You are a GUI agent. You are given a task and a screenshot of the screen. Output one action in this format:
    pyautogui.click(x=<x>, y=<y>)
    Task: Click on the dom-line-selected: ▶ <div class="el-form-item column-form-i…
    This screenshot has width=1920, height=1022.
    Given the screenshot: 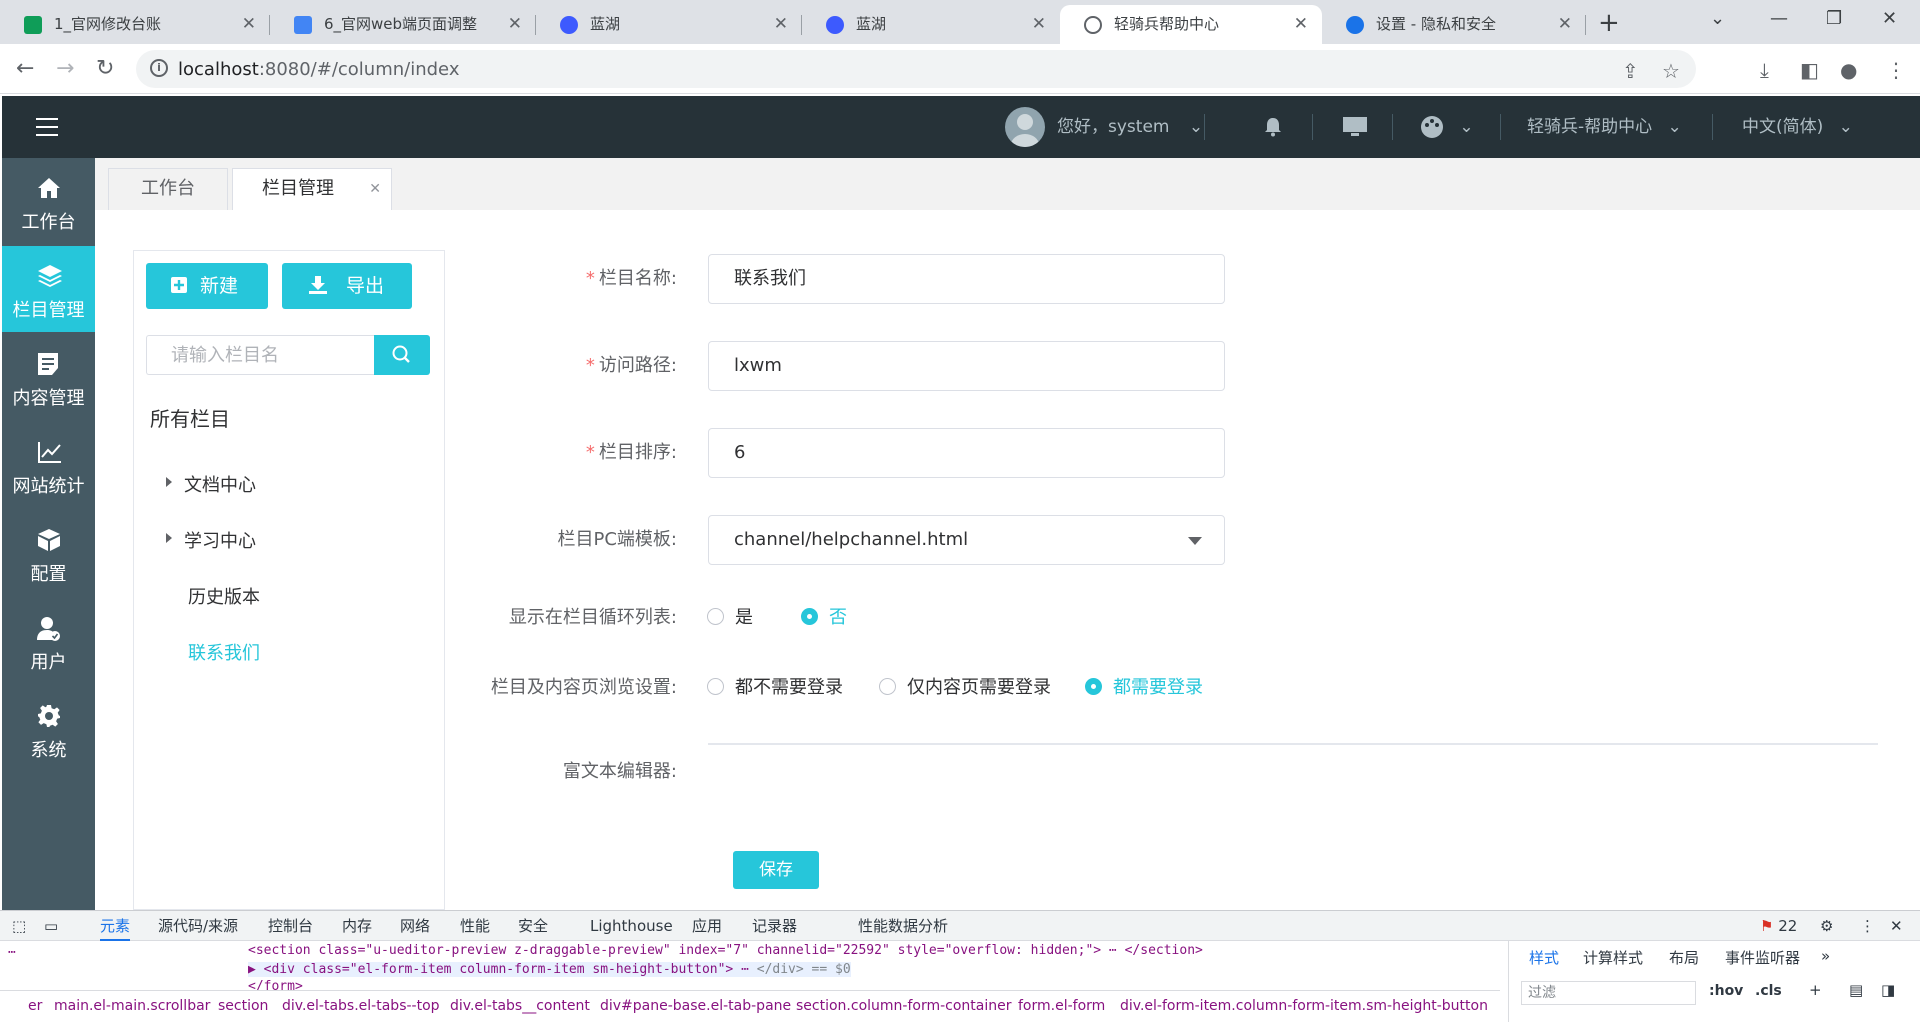 What is the action you would take?
    pyautogui.click(x=549, y=969)
    